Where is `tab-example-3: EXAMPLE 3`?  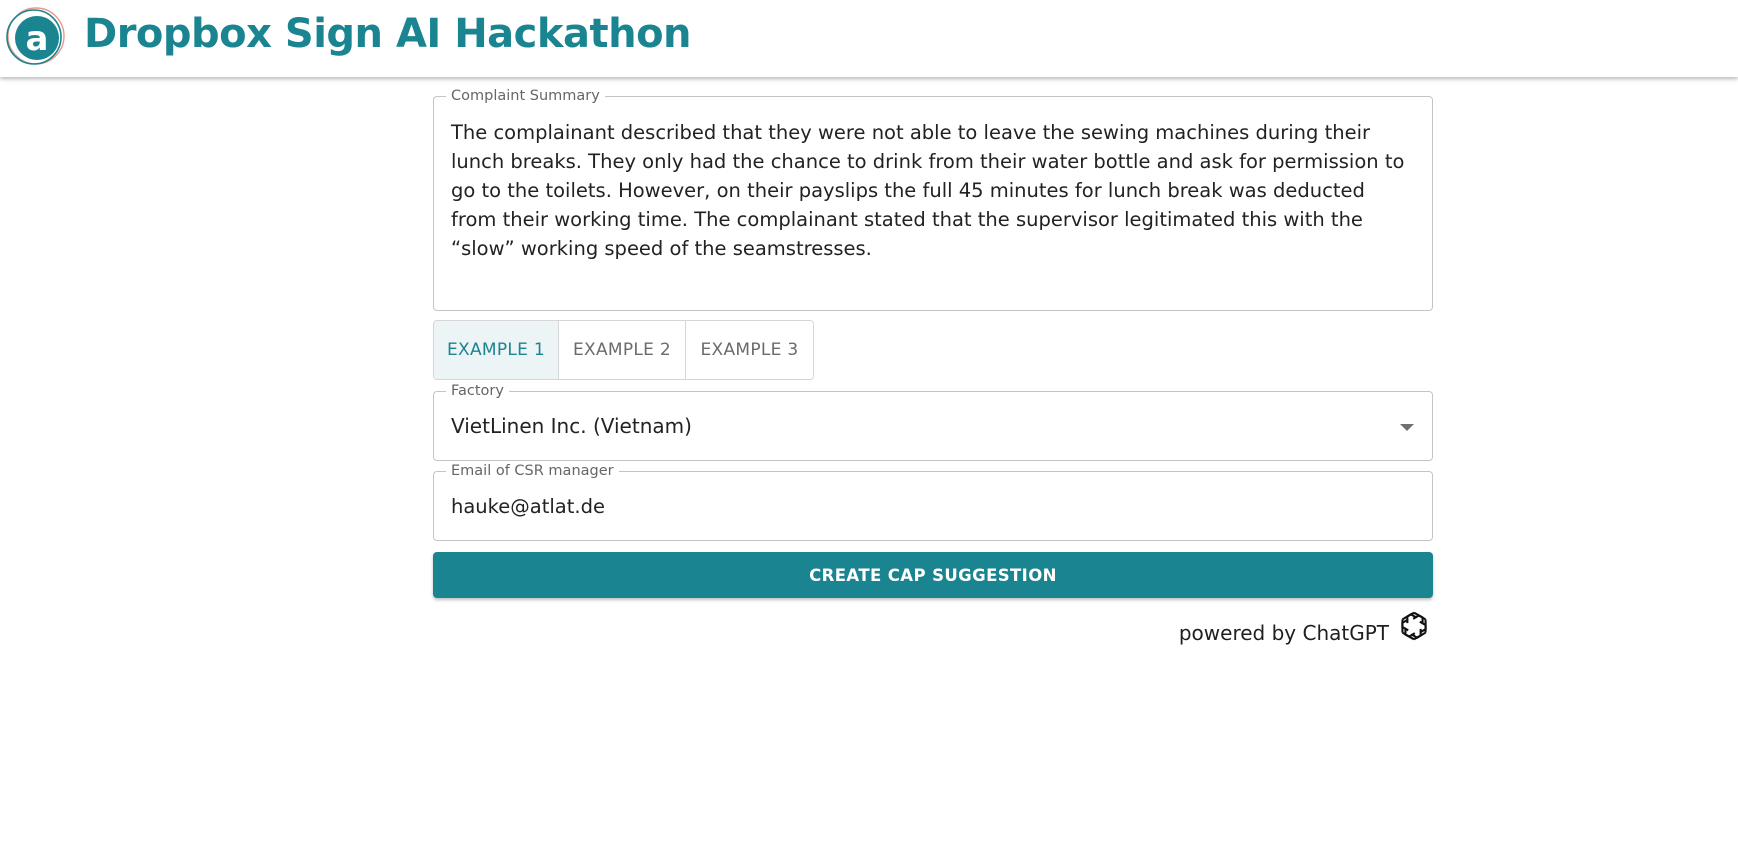 tab-example-3: EXAMPLE 3 is located at coordinates (749, 350).